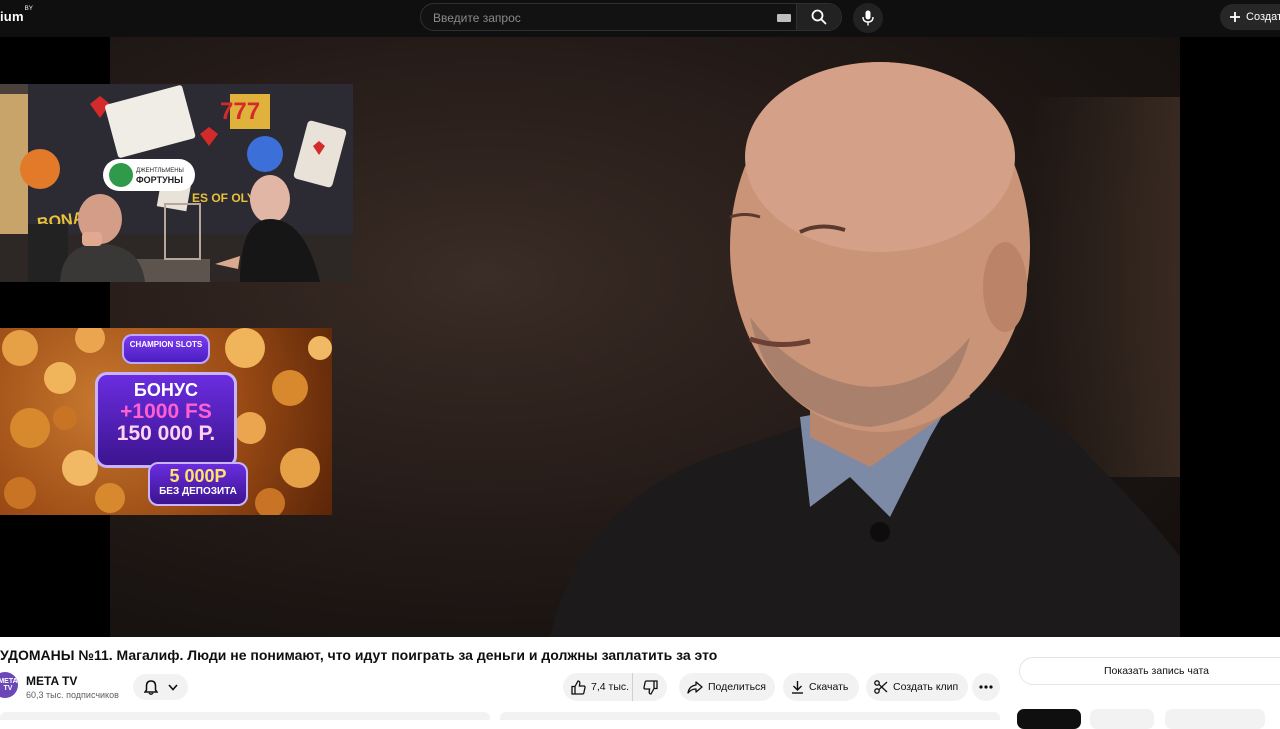  I want to click on show-chat-label: Показать запись чата, so click(1156, 671).